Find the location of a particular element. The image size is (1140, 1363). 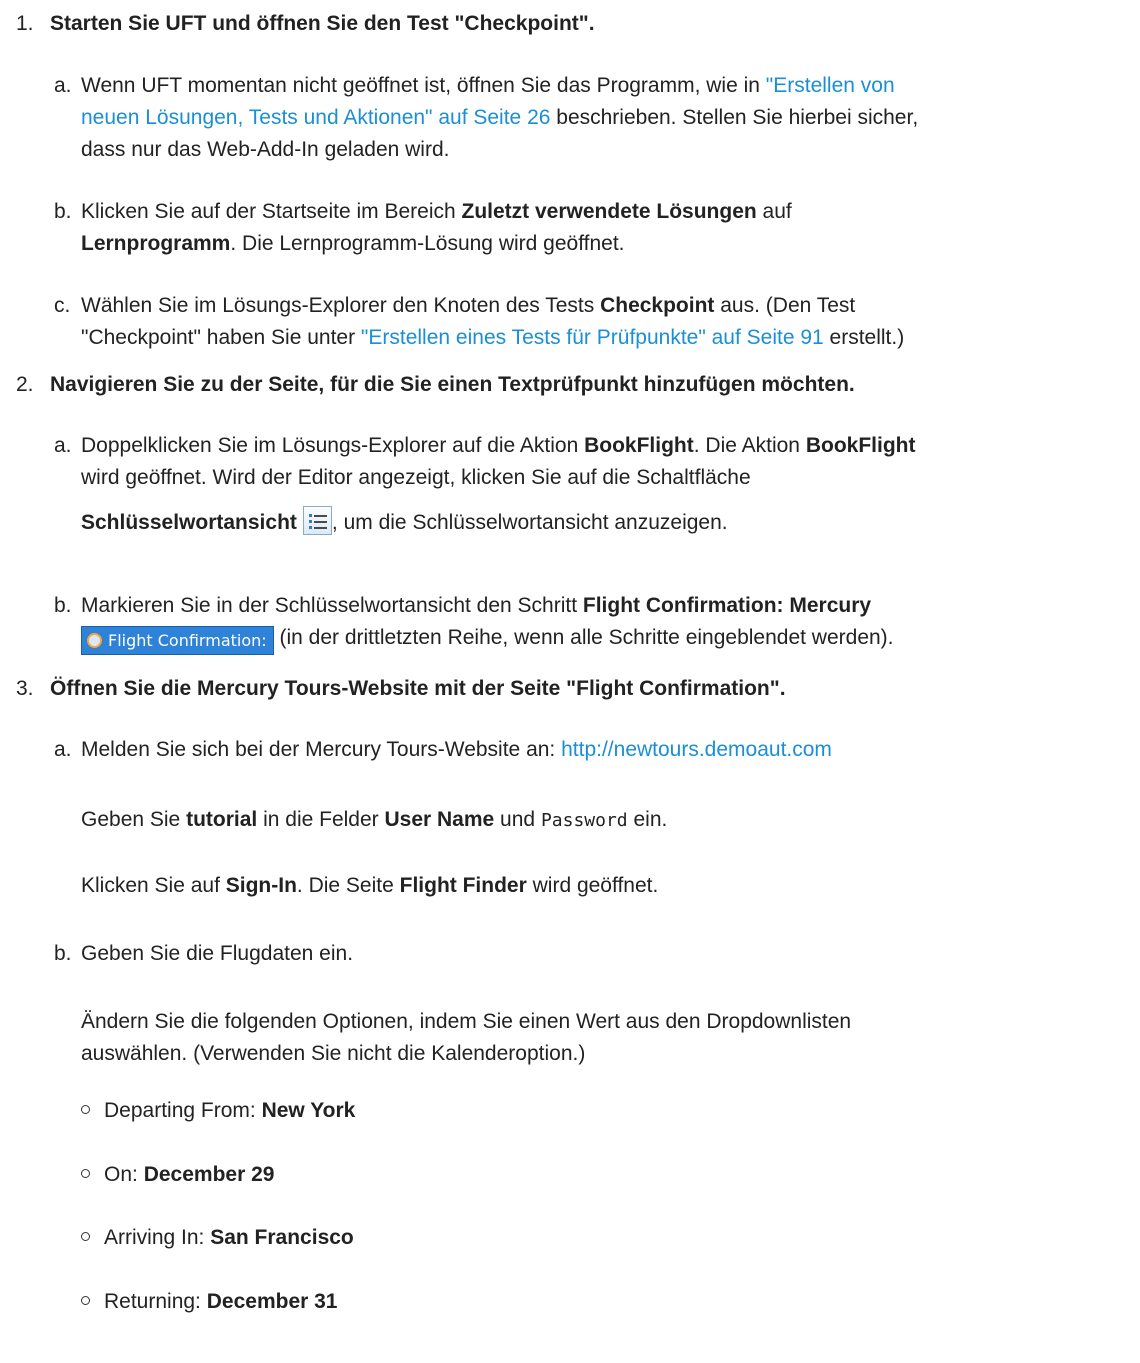

list-item-returning: Returning: December 31 is located at coordinates (209, 1302).